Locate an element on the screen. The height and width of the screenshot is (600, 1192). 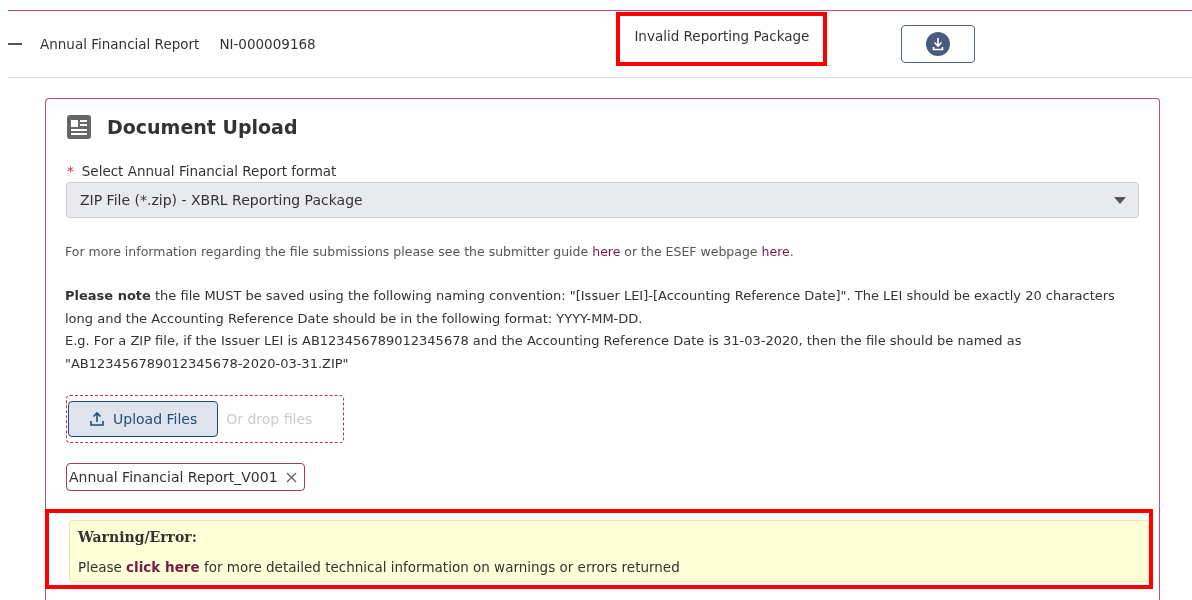
guide-link: here is located at coordinates (606, 251).